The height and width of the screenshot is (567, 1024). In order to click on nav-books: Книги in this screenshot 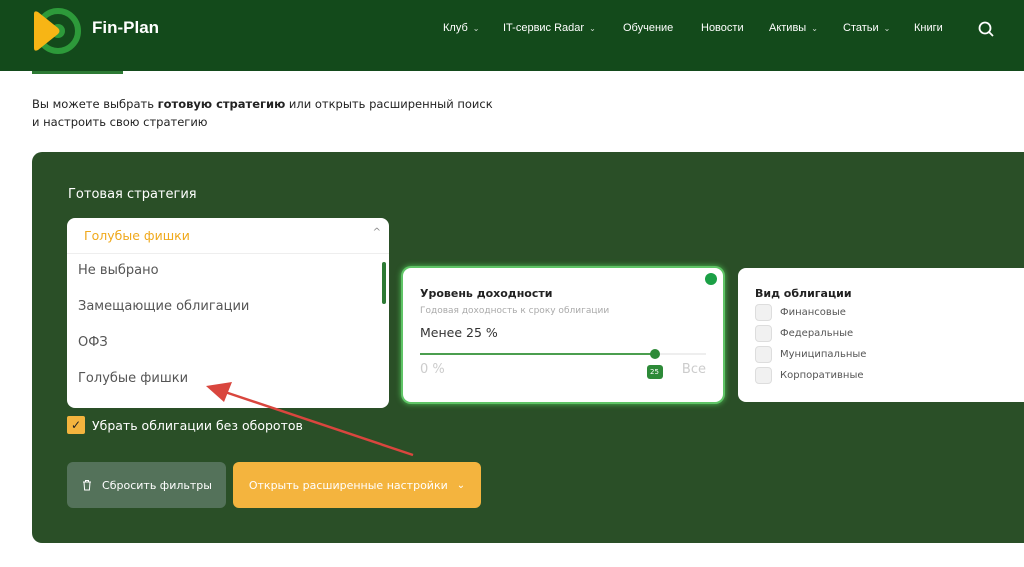, I will do `click(928, 28)`.